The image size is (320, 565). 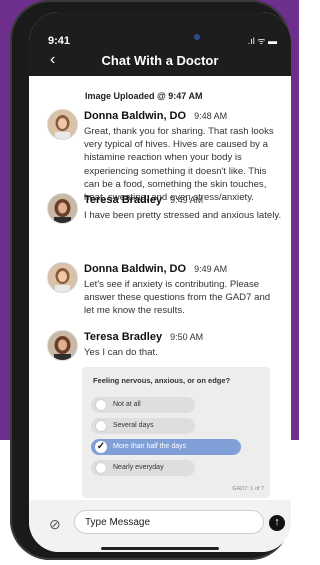 I want to click on option-label: Nearly everyday, so click(x=138, y=467).